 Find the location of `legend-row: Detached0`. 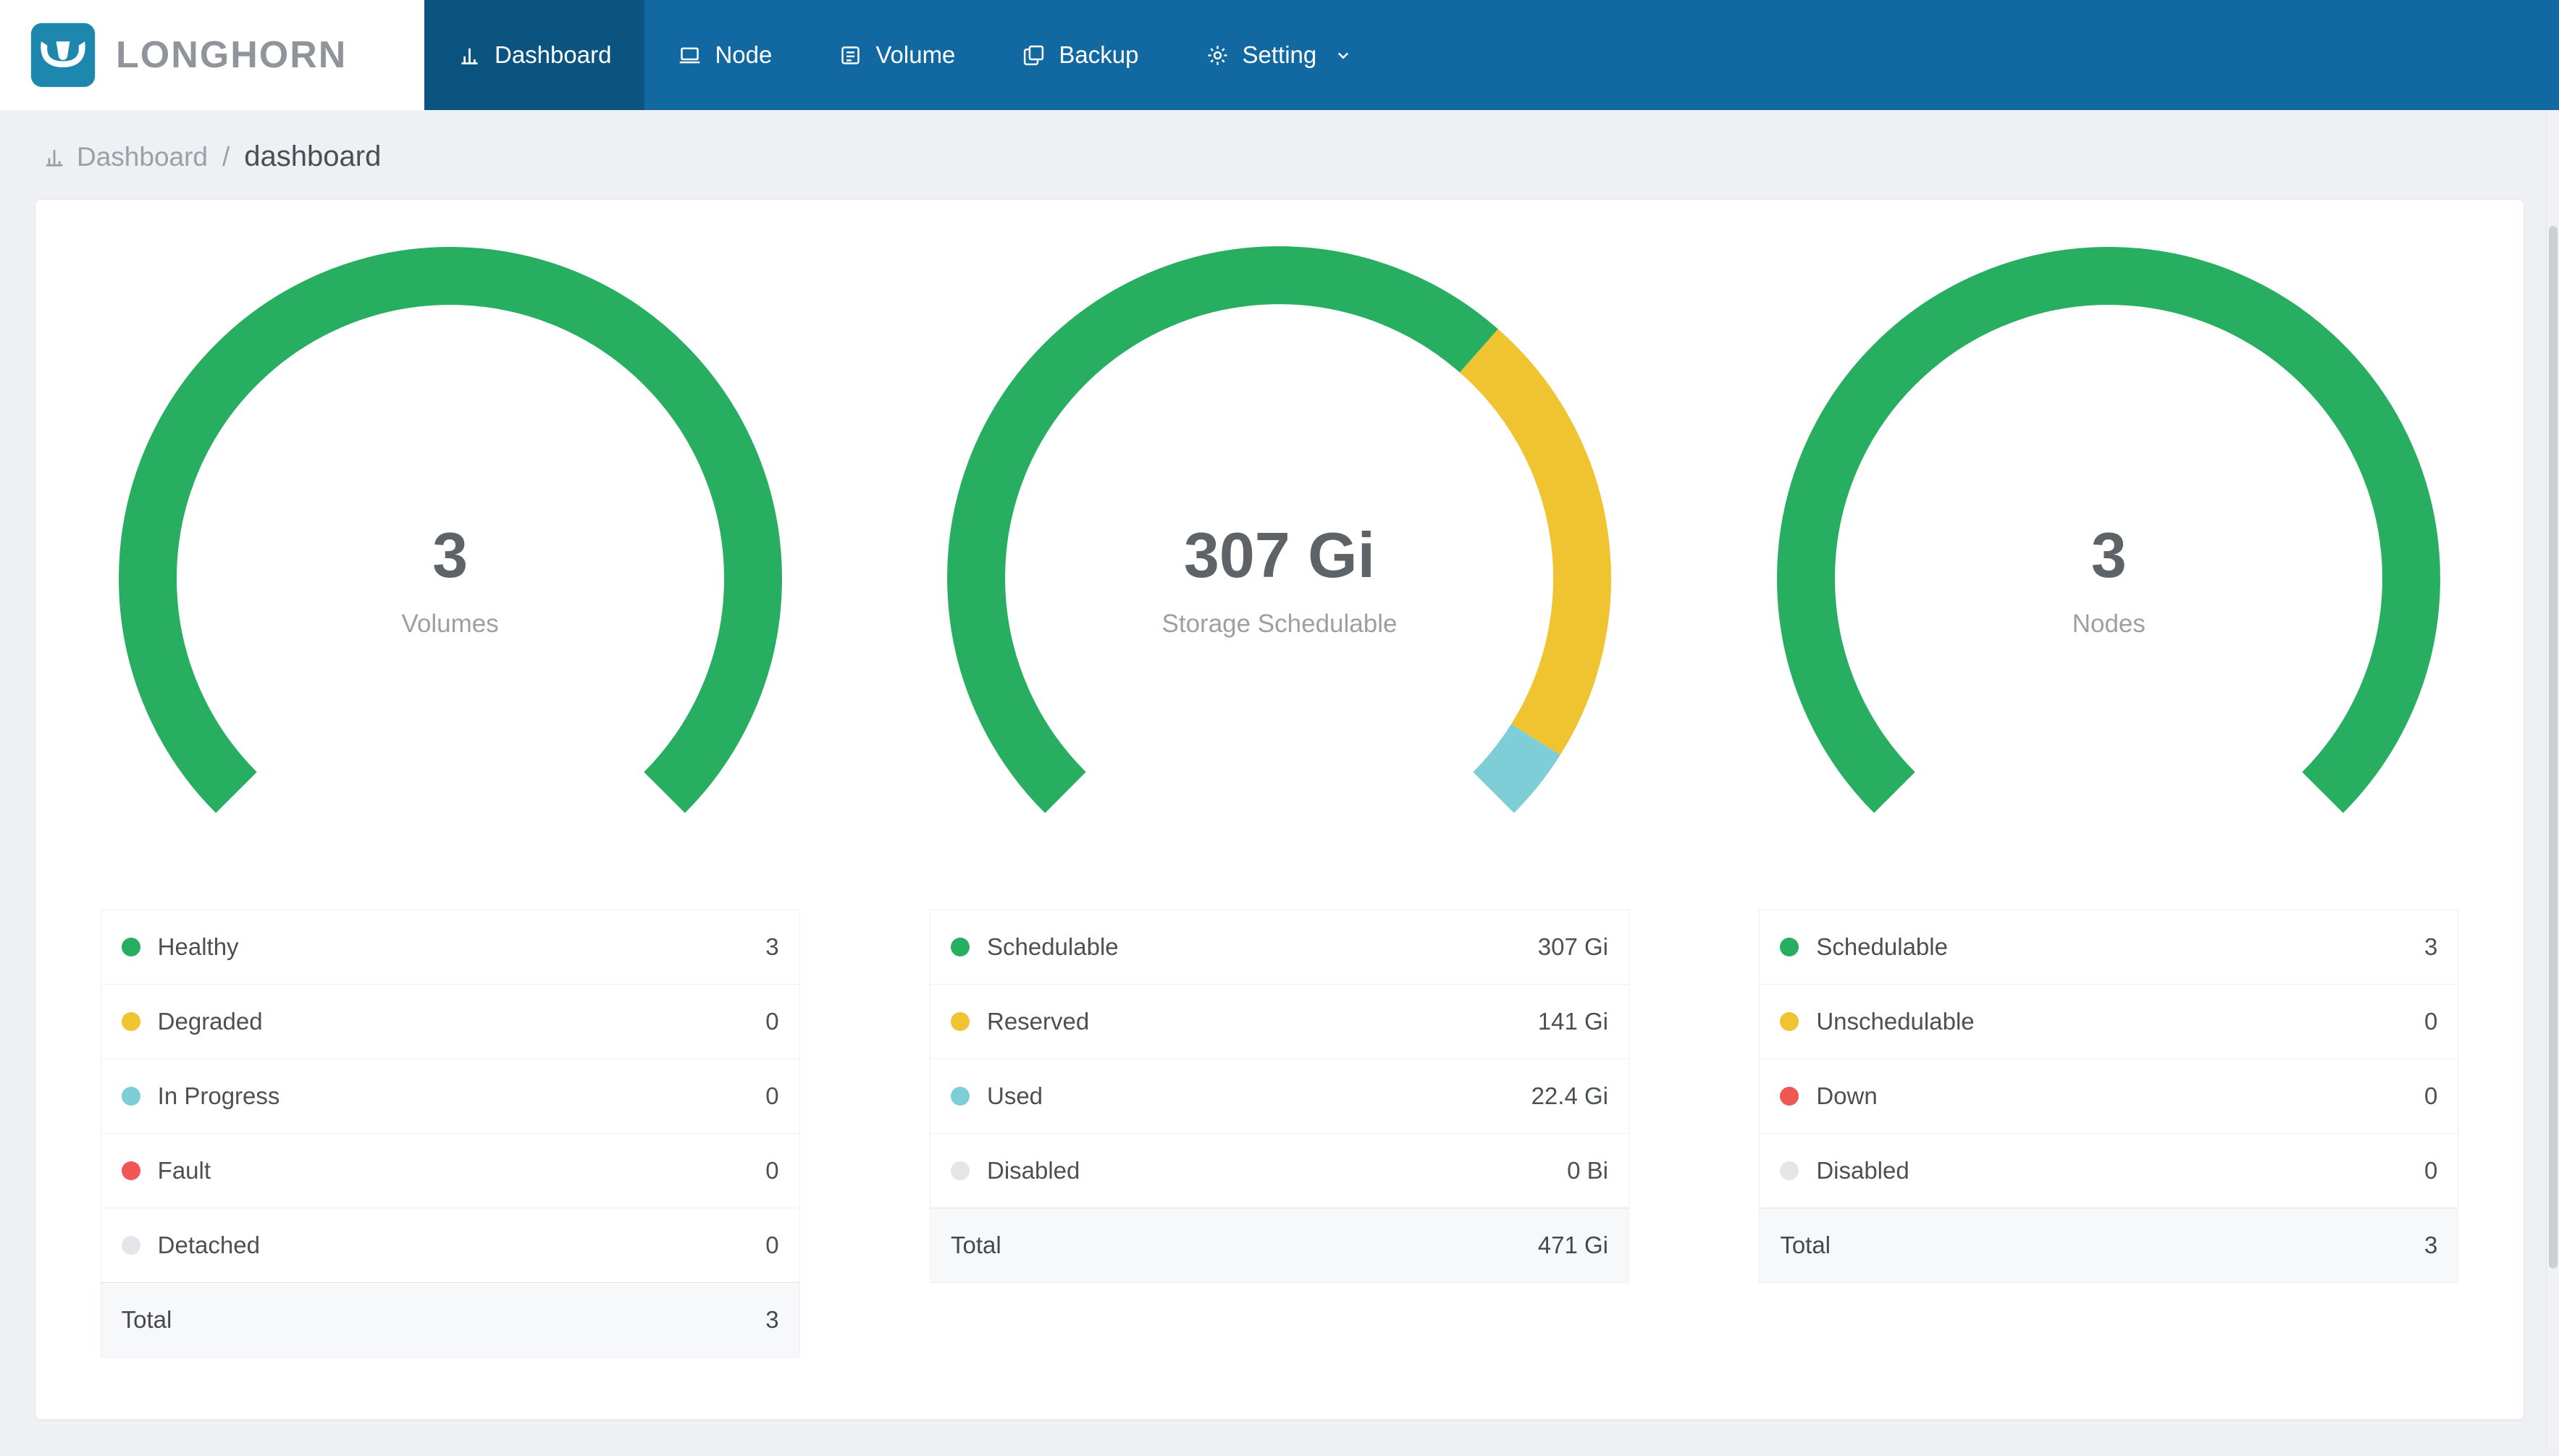

legend-row: Detached0 is located at coordinates (450, 1245).